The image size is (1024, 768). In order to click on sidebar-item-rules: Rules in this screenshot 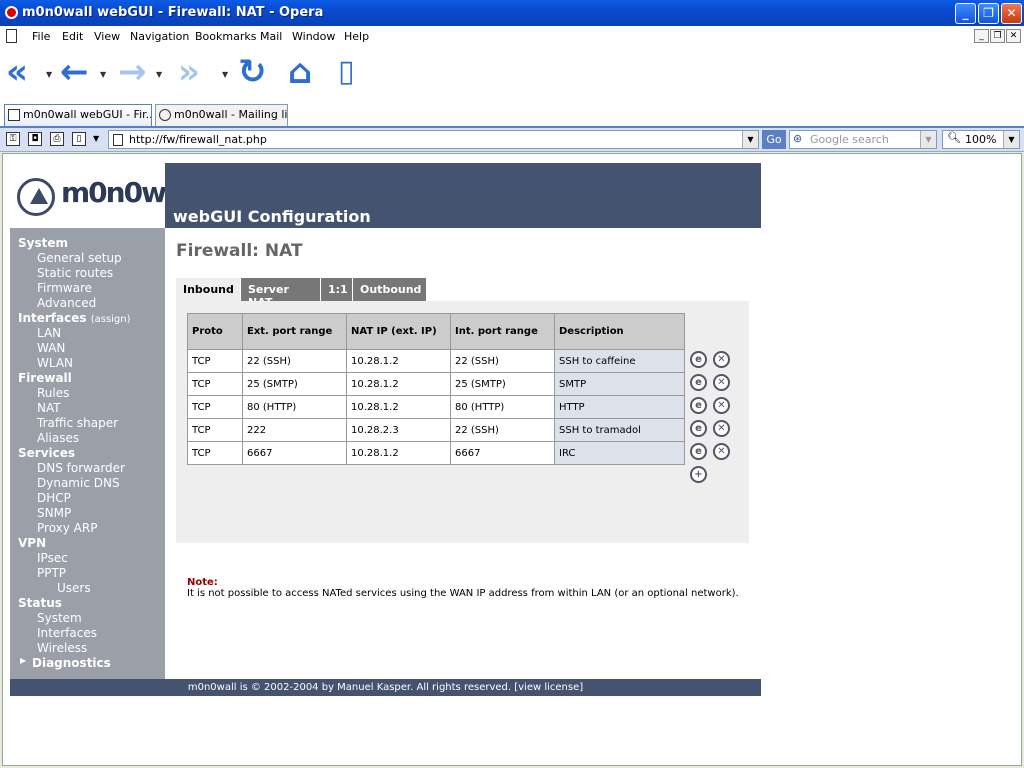, I will do `click(53, 393)`.